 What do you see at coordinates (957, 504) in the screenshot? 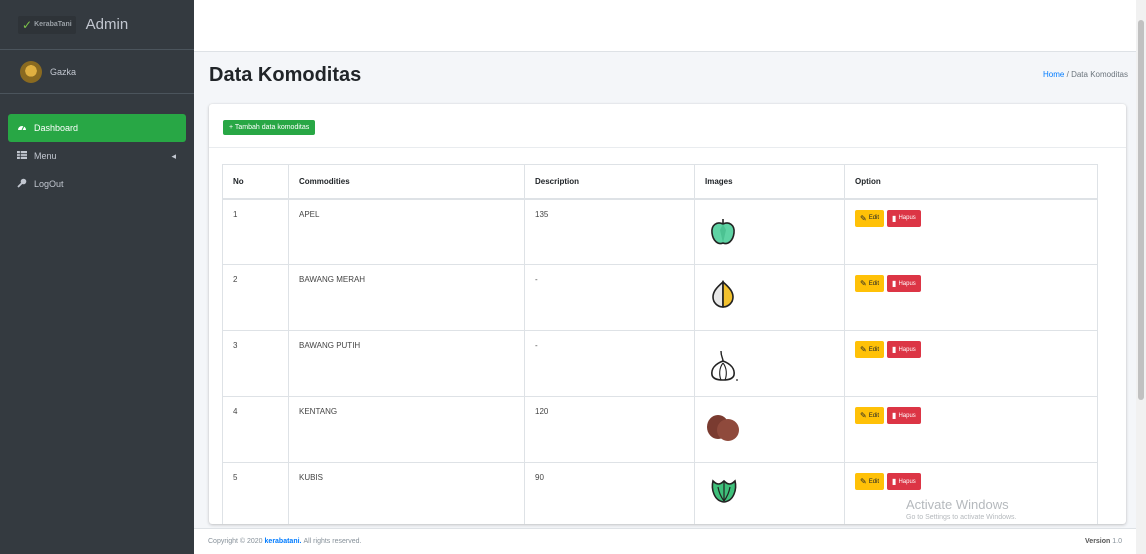
I see `watermark-title: Activate Windows` at bounding box center [957, 504].